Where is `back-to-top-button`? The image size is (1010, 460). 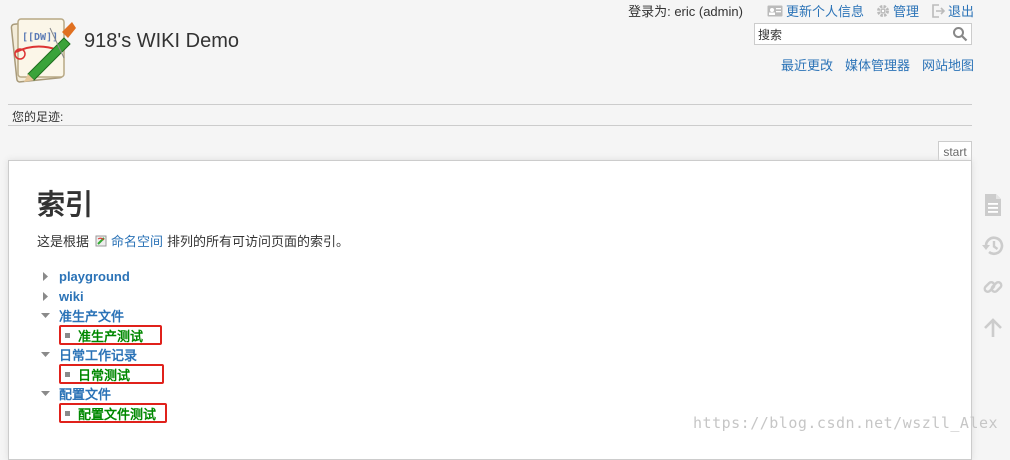 back-to-top-button is located at coordinates (993, 328).